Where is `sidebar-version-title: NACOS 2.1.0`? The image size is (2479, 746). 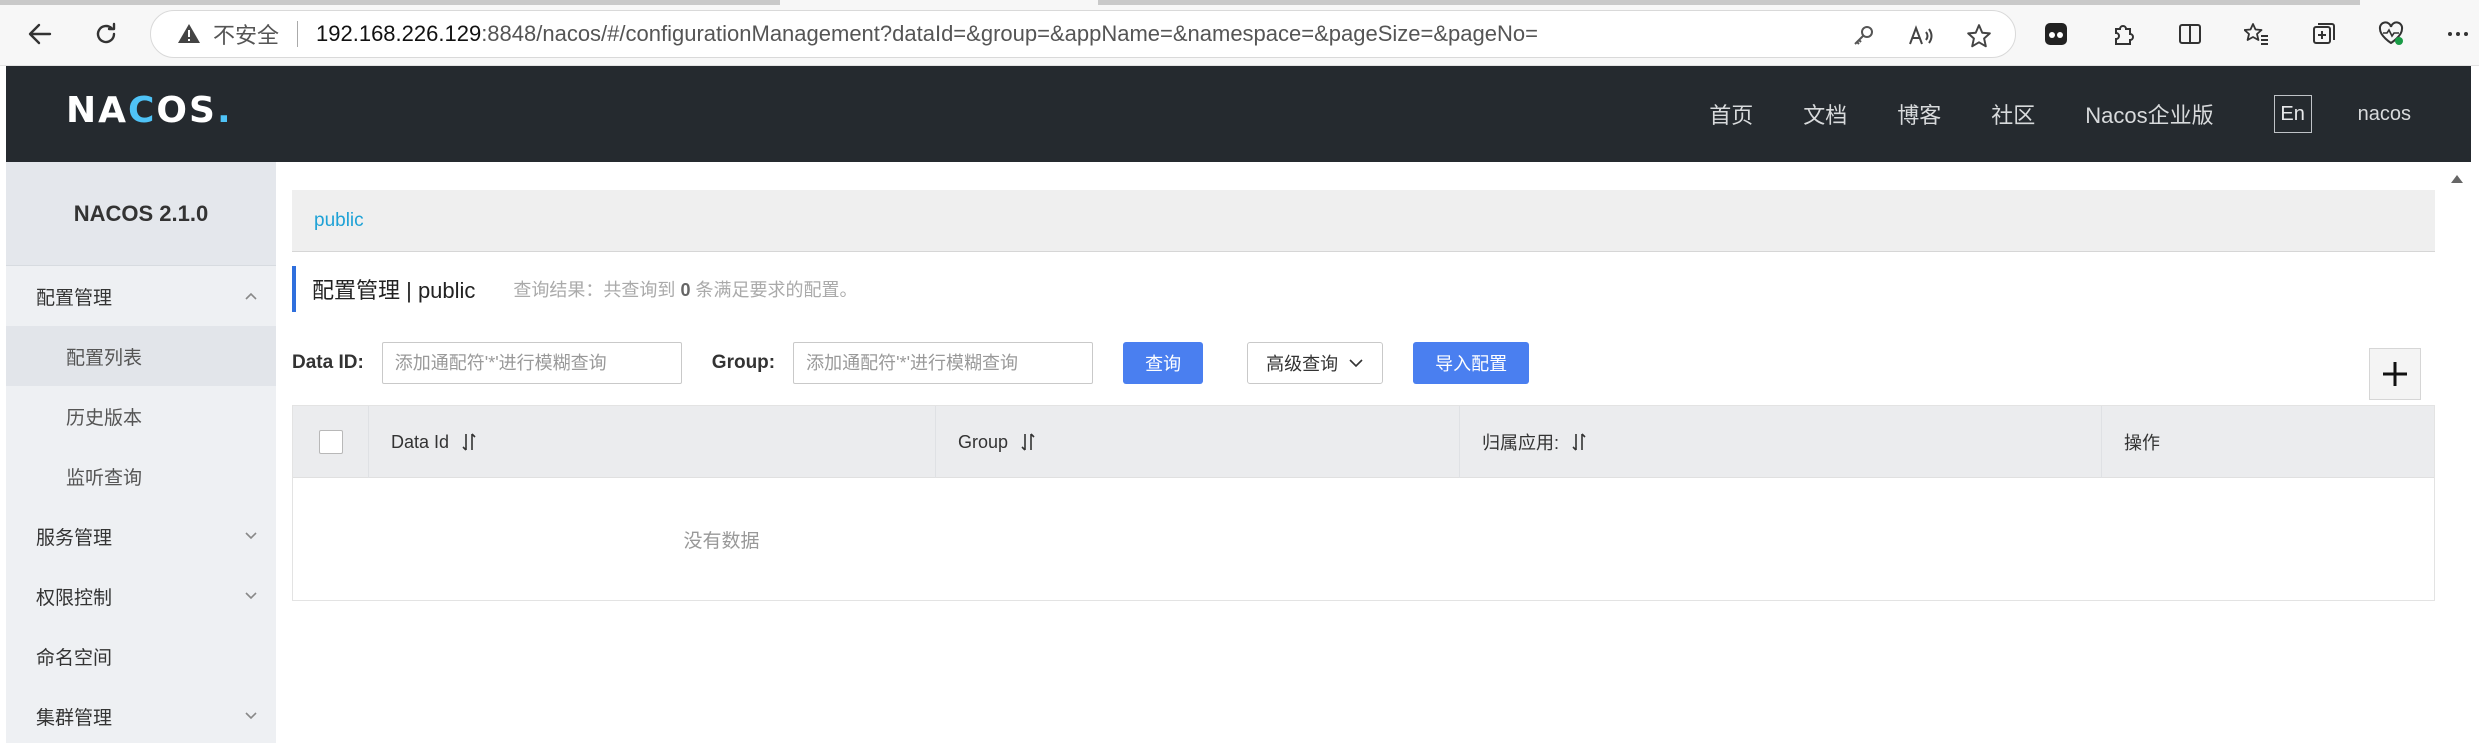 sidebar-version-title: NACOS 2.1.0 is located at coordinates (141, 214).